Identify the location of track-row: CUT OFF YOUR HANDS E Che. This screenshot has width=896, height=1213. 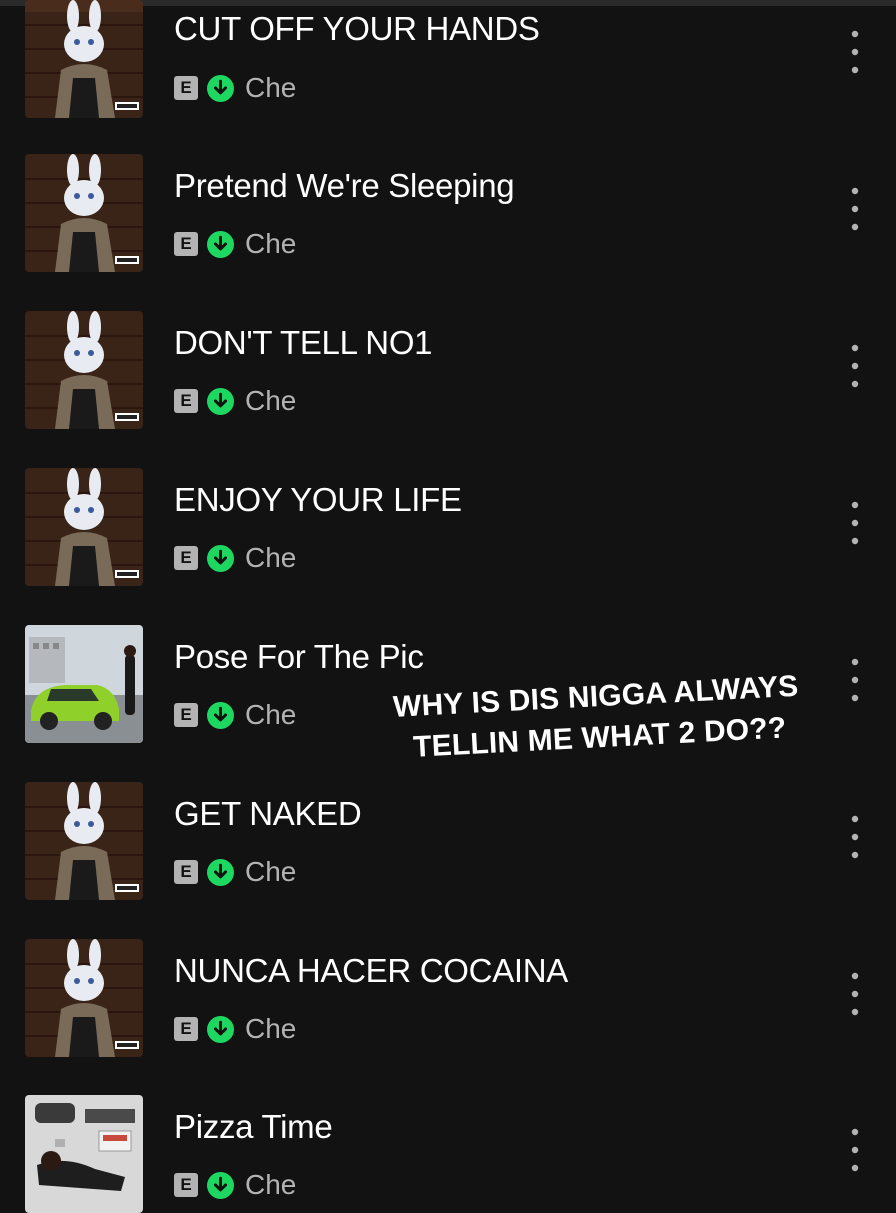
(448, 59).